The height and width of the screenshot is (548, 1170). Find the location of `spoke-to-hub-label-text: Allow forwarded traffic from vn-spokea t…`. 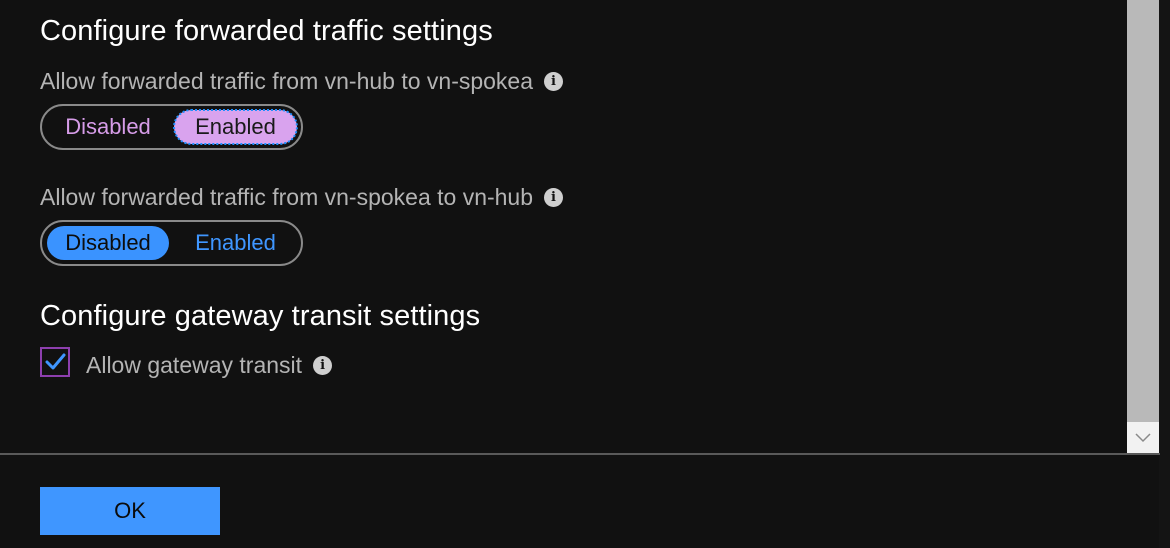

spoke-to-hub-label-text: Allow forwarded traffic from vn-spokea t… is located at coordinates (287, 197).